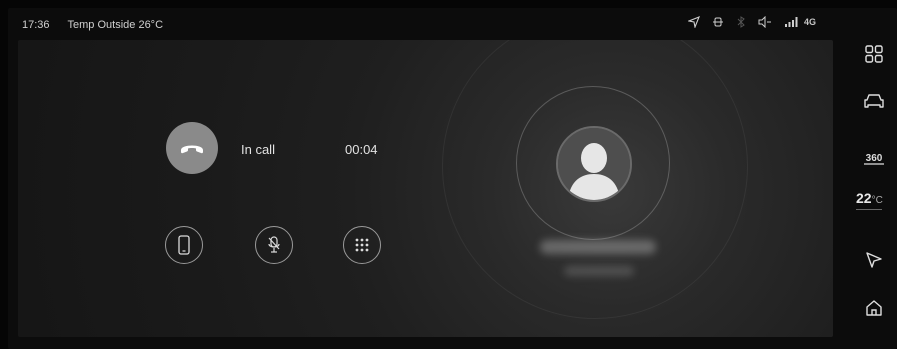 Image resolution: width=897 pixels, height=349 pixels. I want to click on handset-button, so click(184, 245).